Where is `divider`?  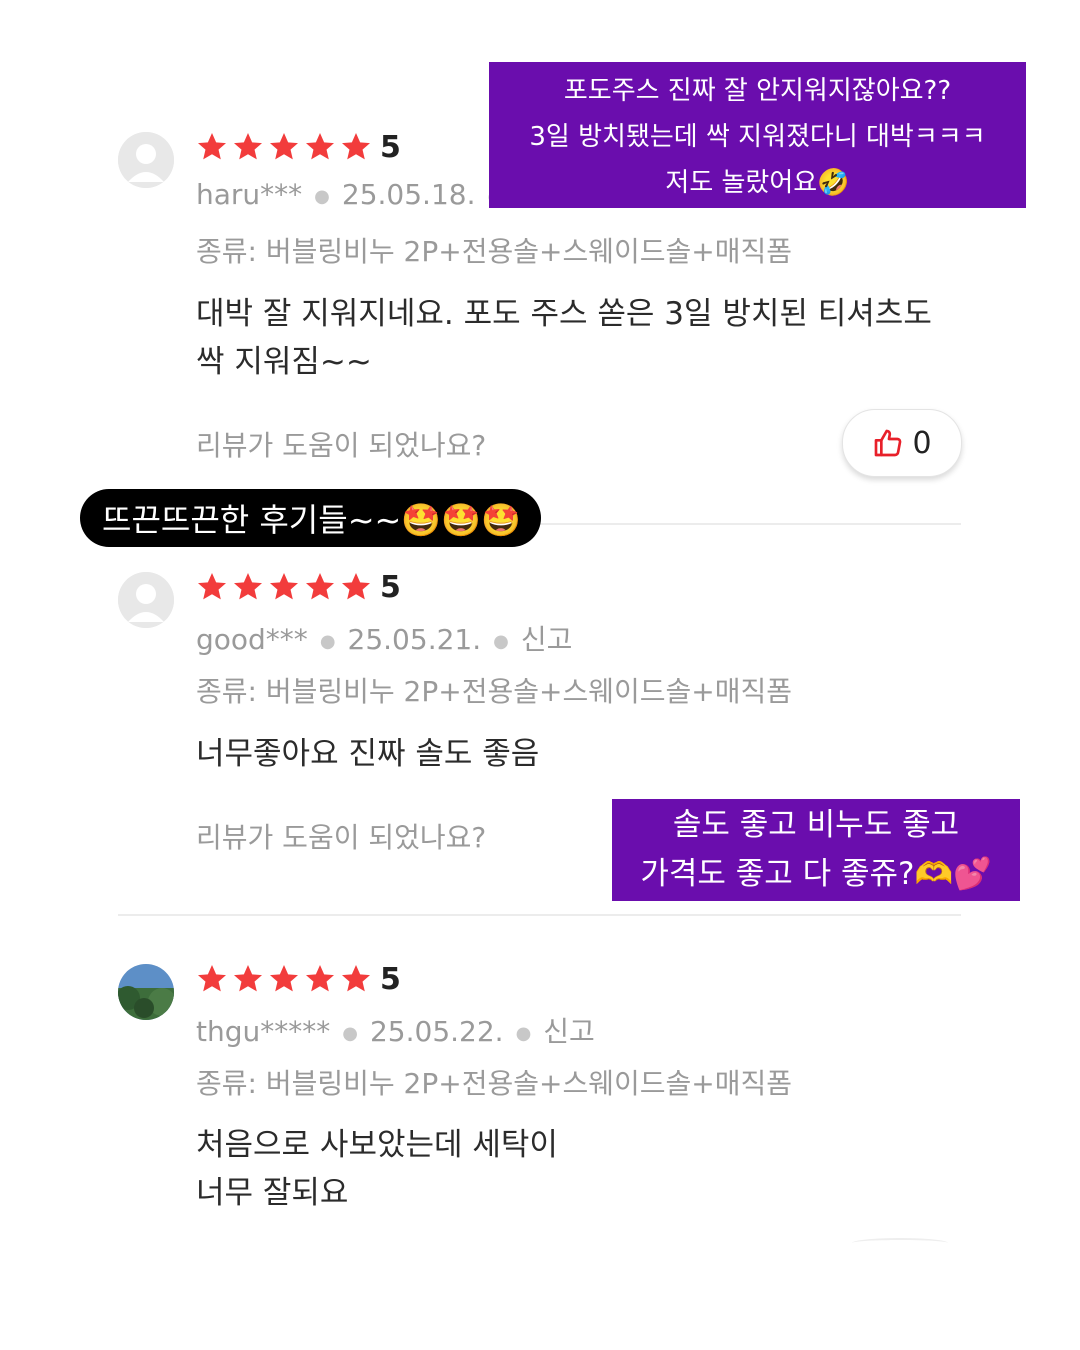 divider is located at coordinates (539, 915).